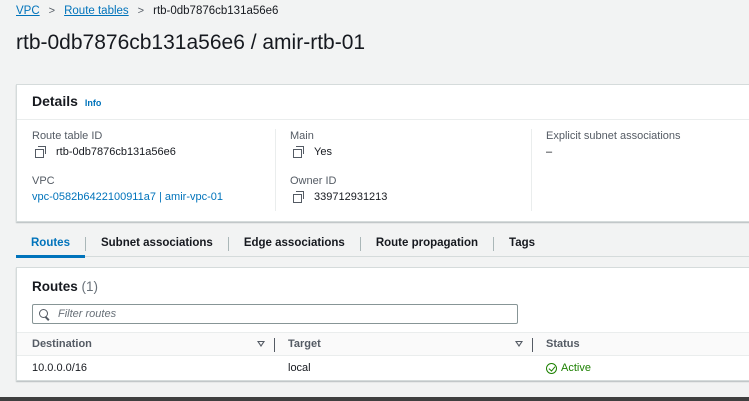 Image resolution: width=749 pixels, height=401 pixels. I want to click on info-link: Info, so click(93, 103).